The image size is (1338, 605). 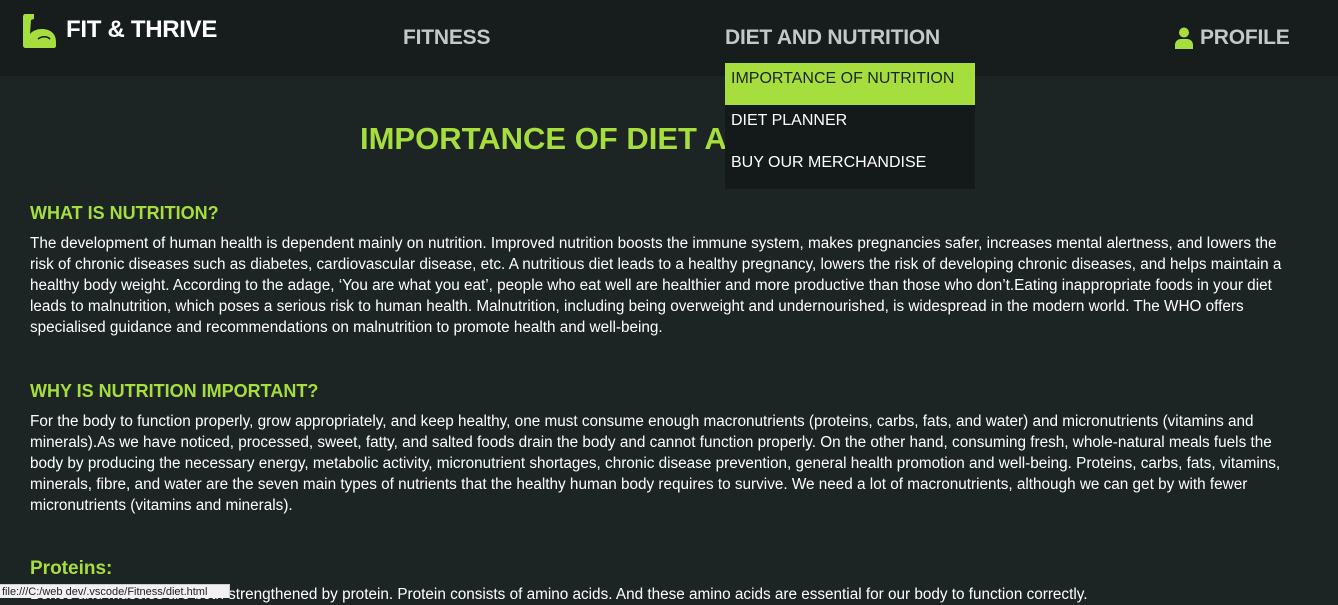 I want to click on section-heading-proteins: Proteins:, so click(x=71, y=568).